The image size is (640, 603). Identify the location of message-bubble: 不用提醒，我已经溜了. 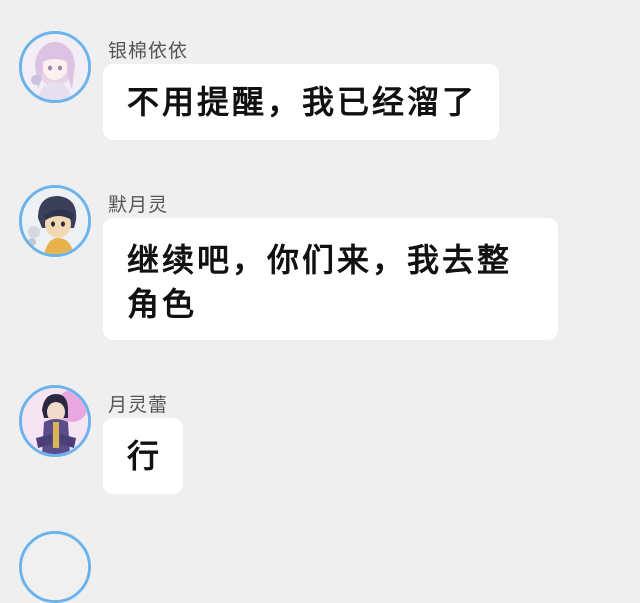
(301, 102).